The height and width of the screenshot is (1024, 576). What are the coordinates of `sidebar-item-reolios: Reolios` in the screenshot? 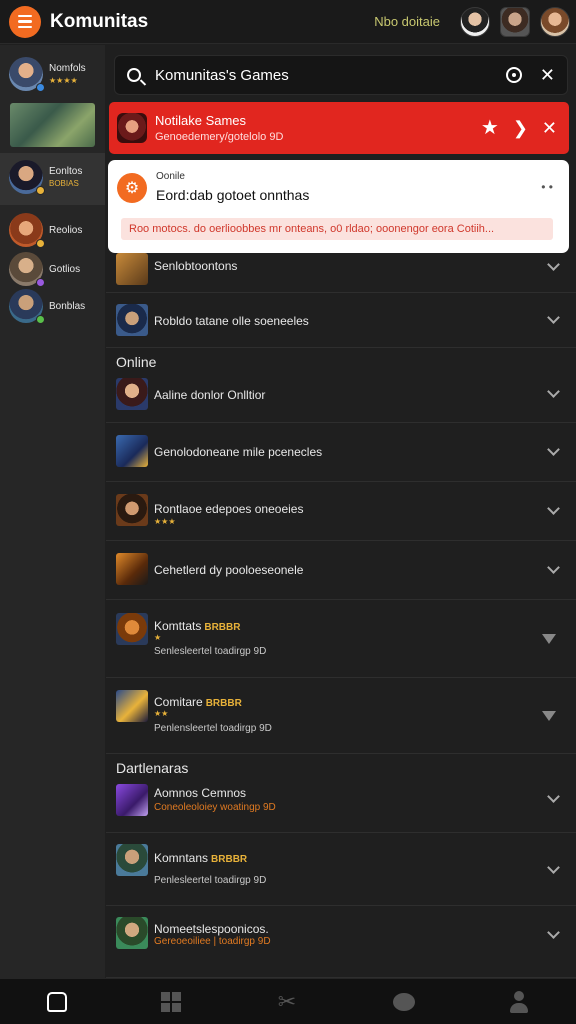 It's located at (52, 230).